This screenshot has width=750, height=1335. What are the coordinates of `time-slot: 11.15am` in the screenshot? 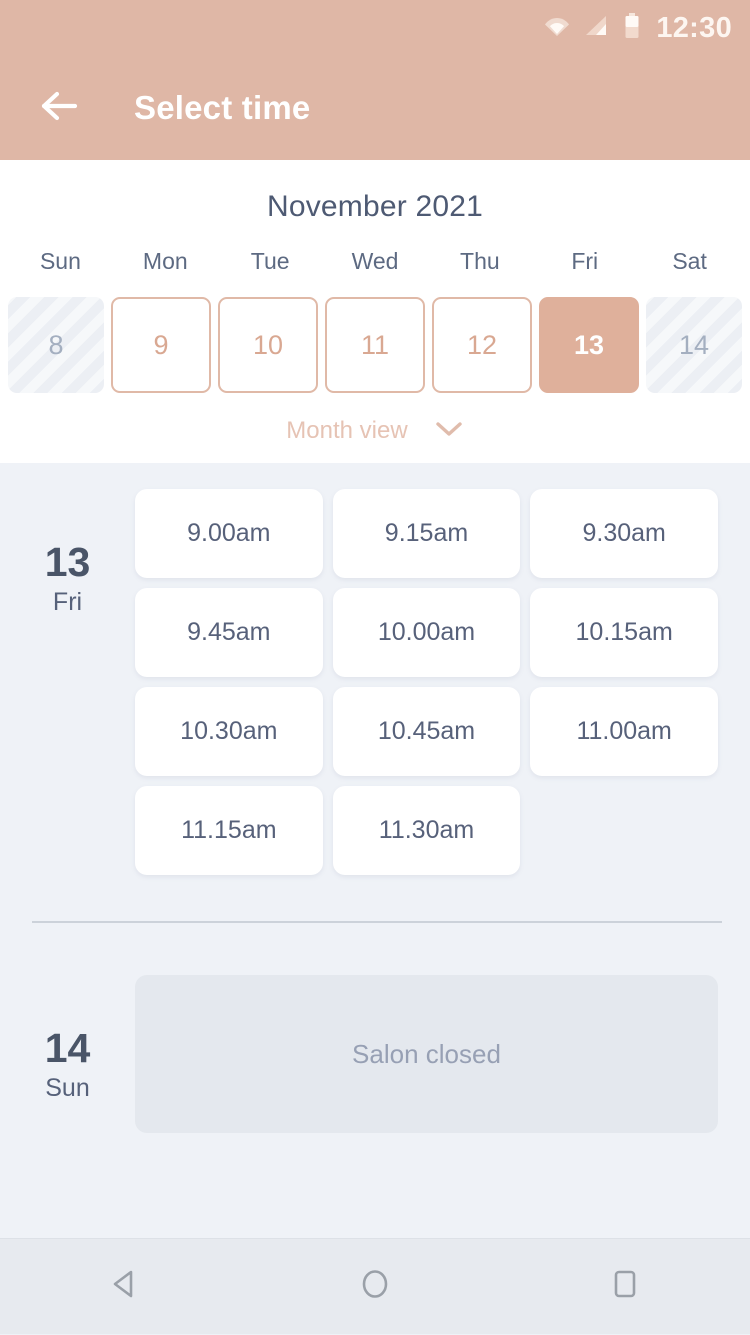 It's located at (229, 830).